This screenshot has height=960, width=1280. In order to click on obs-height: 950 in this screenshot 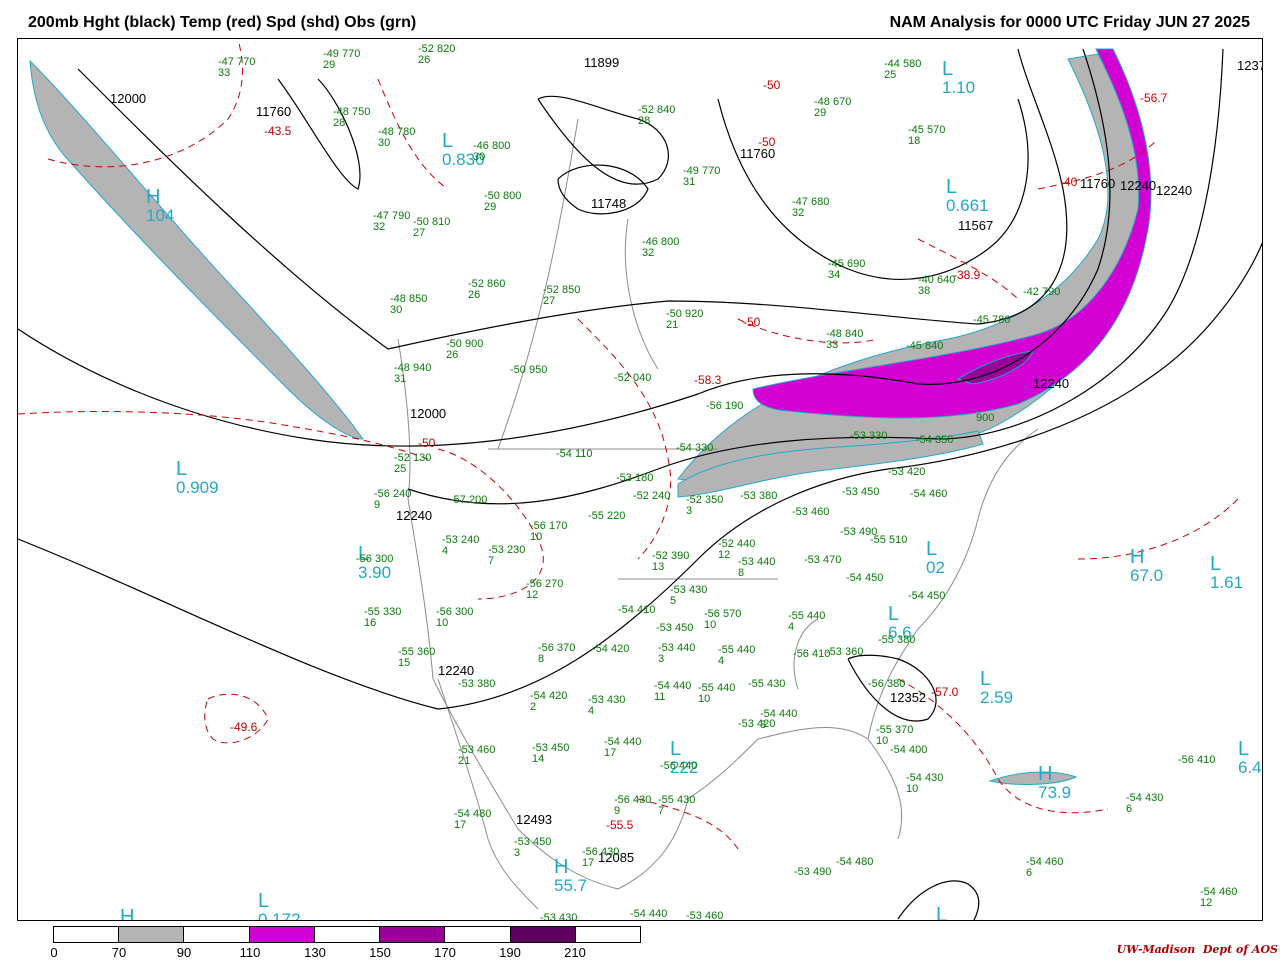, I will do `click(538, 370)`.